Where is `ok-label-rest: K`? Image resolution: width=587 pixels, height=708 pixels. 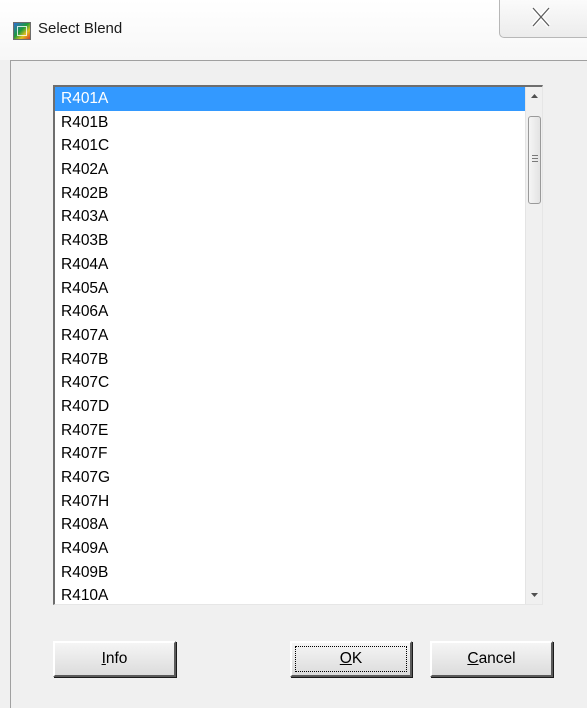 ok-label-rest: K is located at coordinates (357, 658).